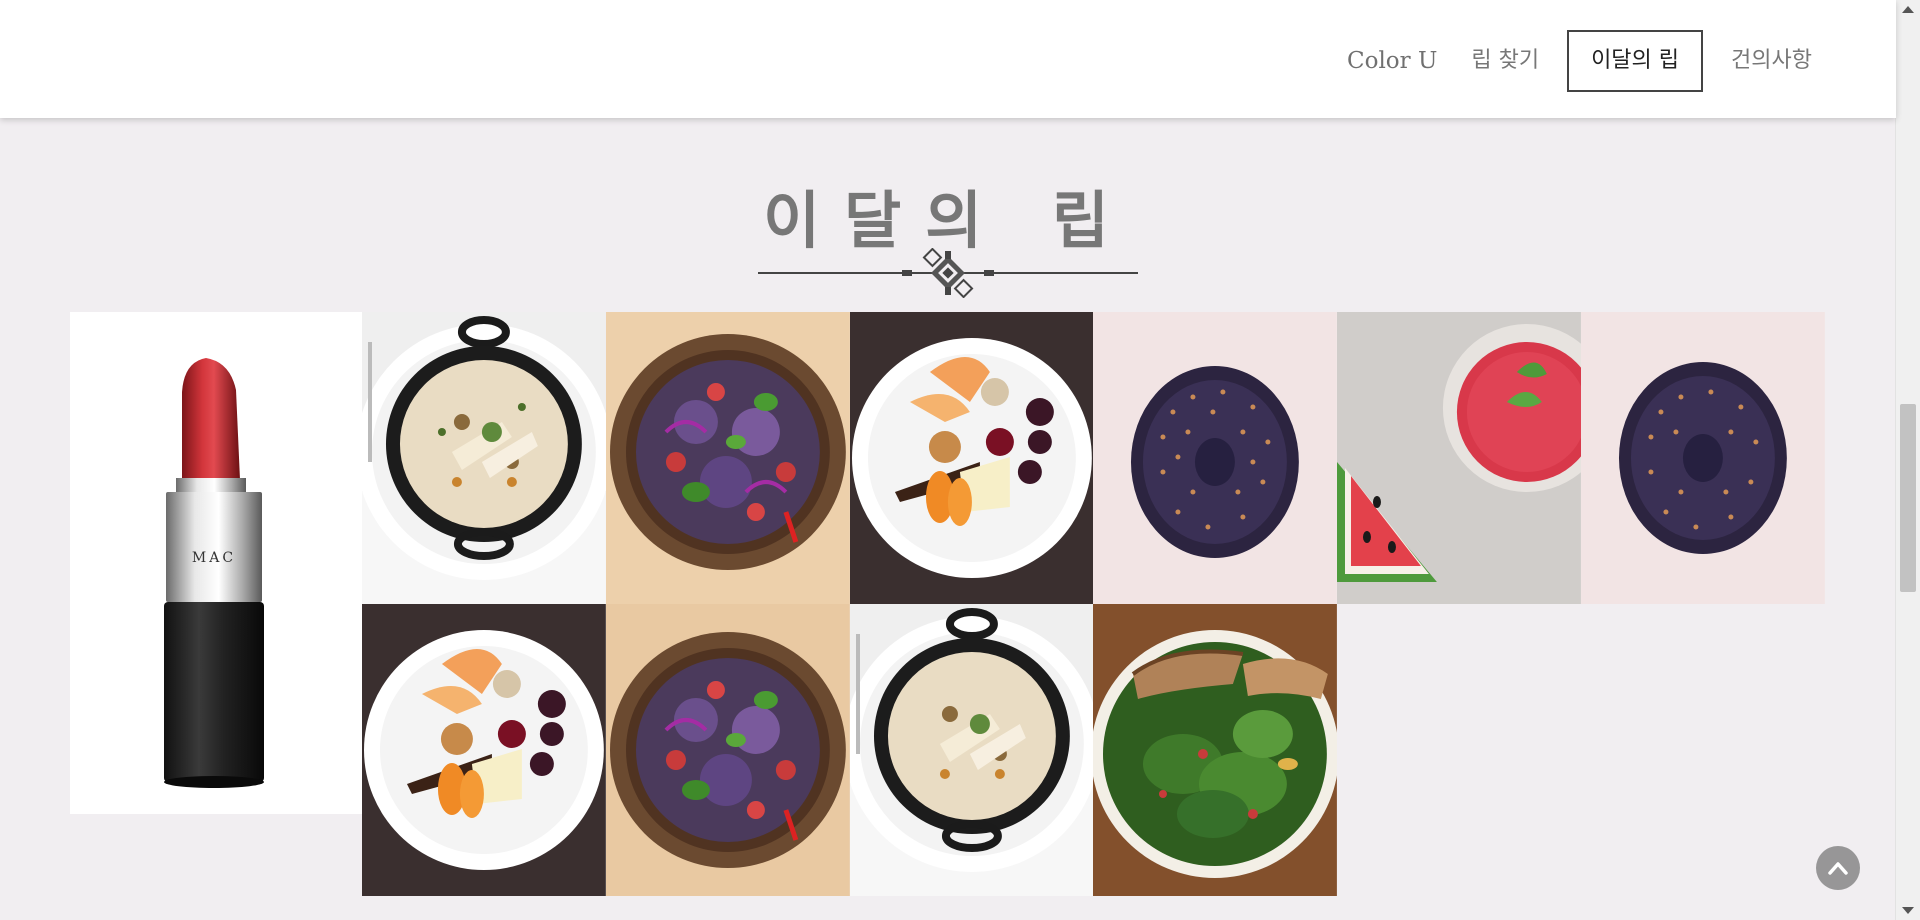  What do you see at coordinates (948, 273) in the screenshot?
I see `ornament-divider-icon` at bounding box center [948, 273].